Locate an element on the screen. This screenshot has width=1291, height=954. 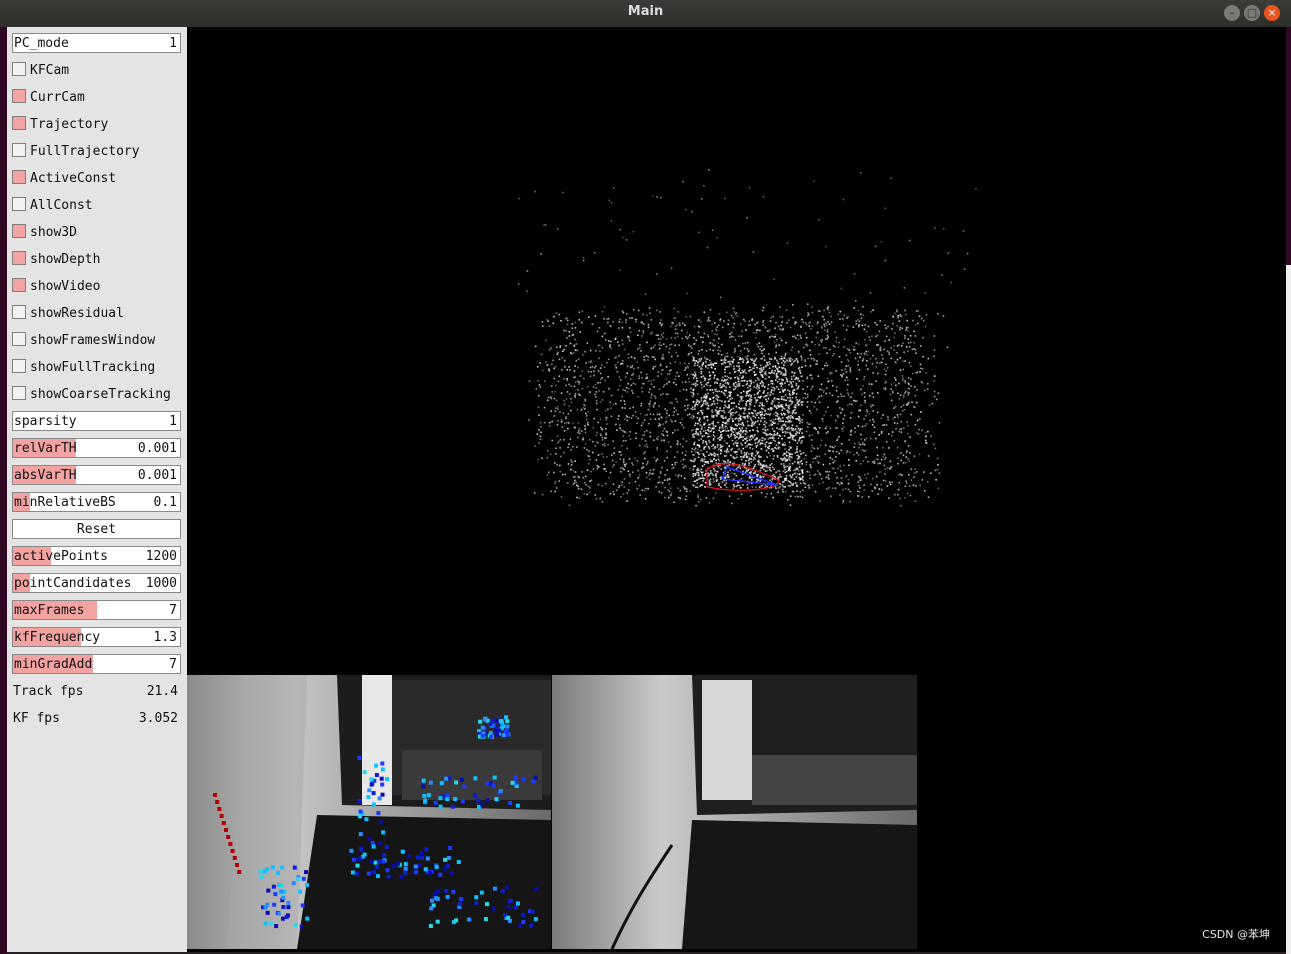
window-titlebar: Main – □ × is located at coordinates (645, 14).